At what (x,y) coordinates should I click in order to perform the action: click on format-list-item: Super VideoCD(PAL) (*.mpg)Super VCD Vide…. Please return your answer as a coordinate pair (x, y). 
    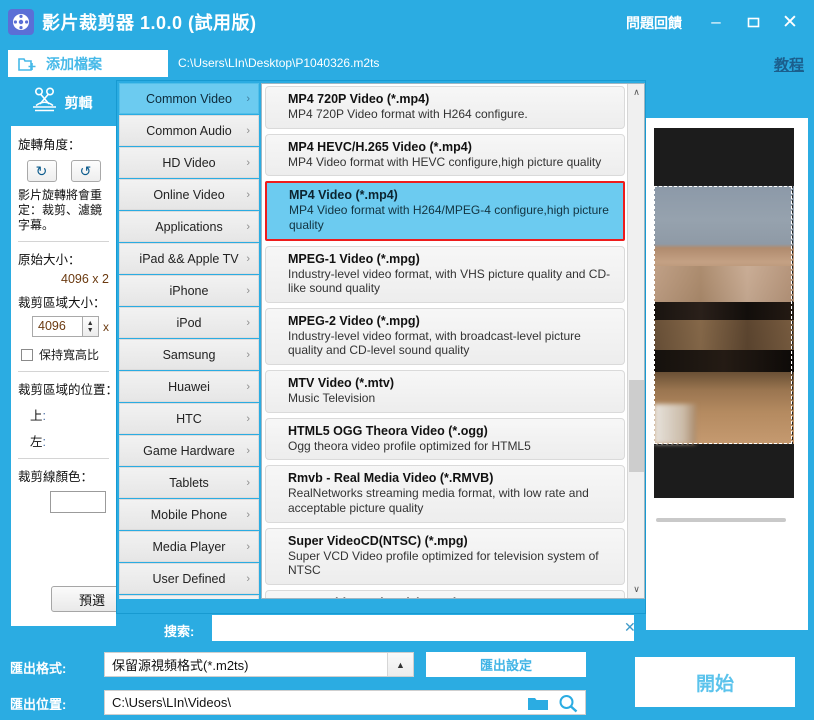
    Looking at the image, I should click on (445, 593).